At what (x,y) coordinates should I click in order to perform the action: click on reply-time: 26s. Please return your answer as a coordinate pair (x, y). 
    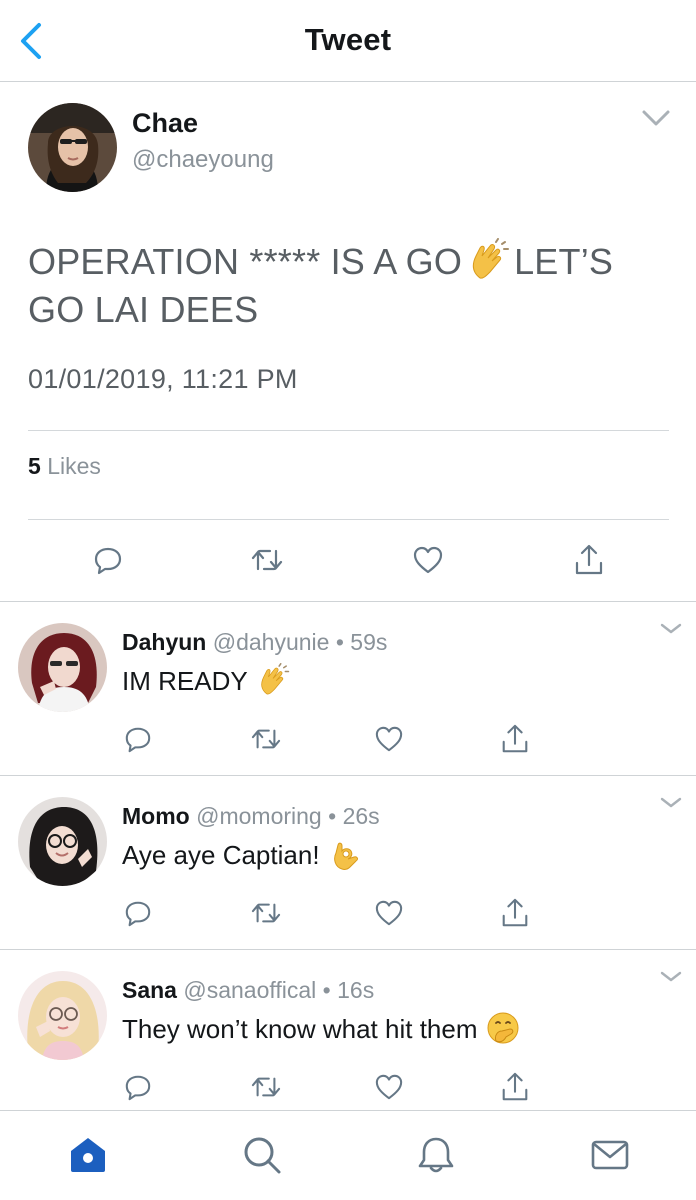
    Looking at the image, I should click on (361, 816).